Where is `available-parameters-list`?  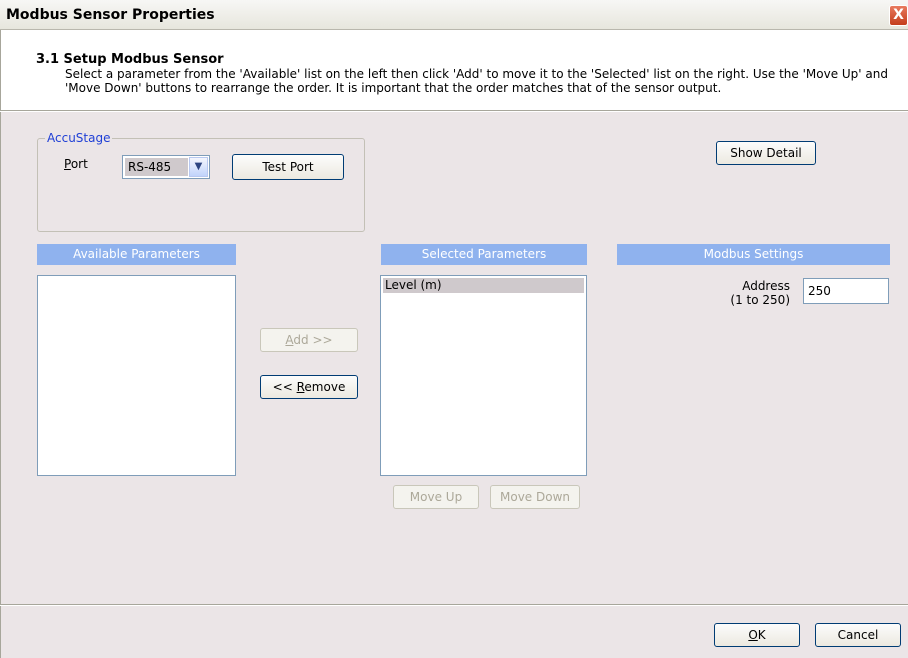
available-parameters-list is located at coordinates (136, 375).